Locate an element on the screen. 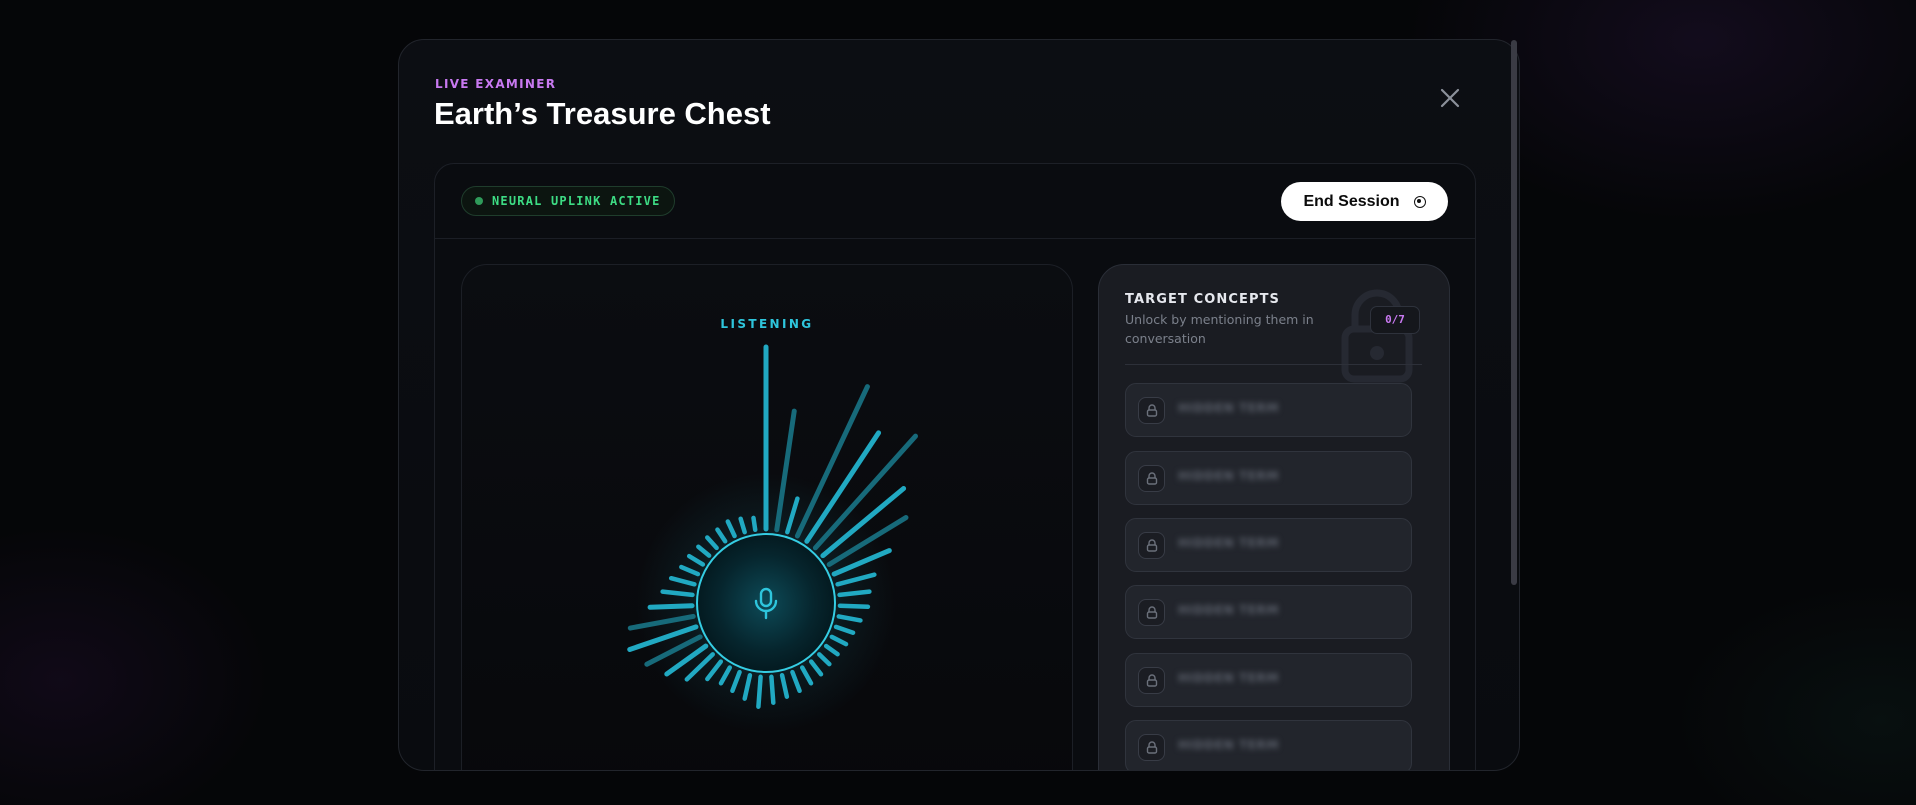 This screenshot has height=805, width=1916. modal-title: Earth’s Treasure Chest is located at coordinates (602, 113).